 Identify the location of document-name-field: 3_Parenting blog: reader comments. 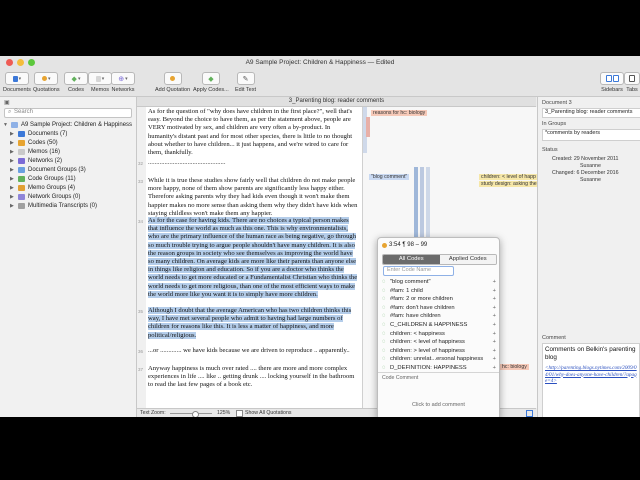
(591, 113).